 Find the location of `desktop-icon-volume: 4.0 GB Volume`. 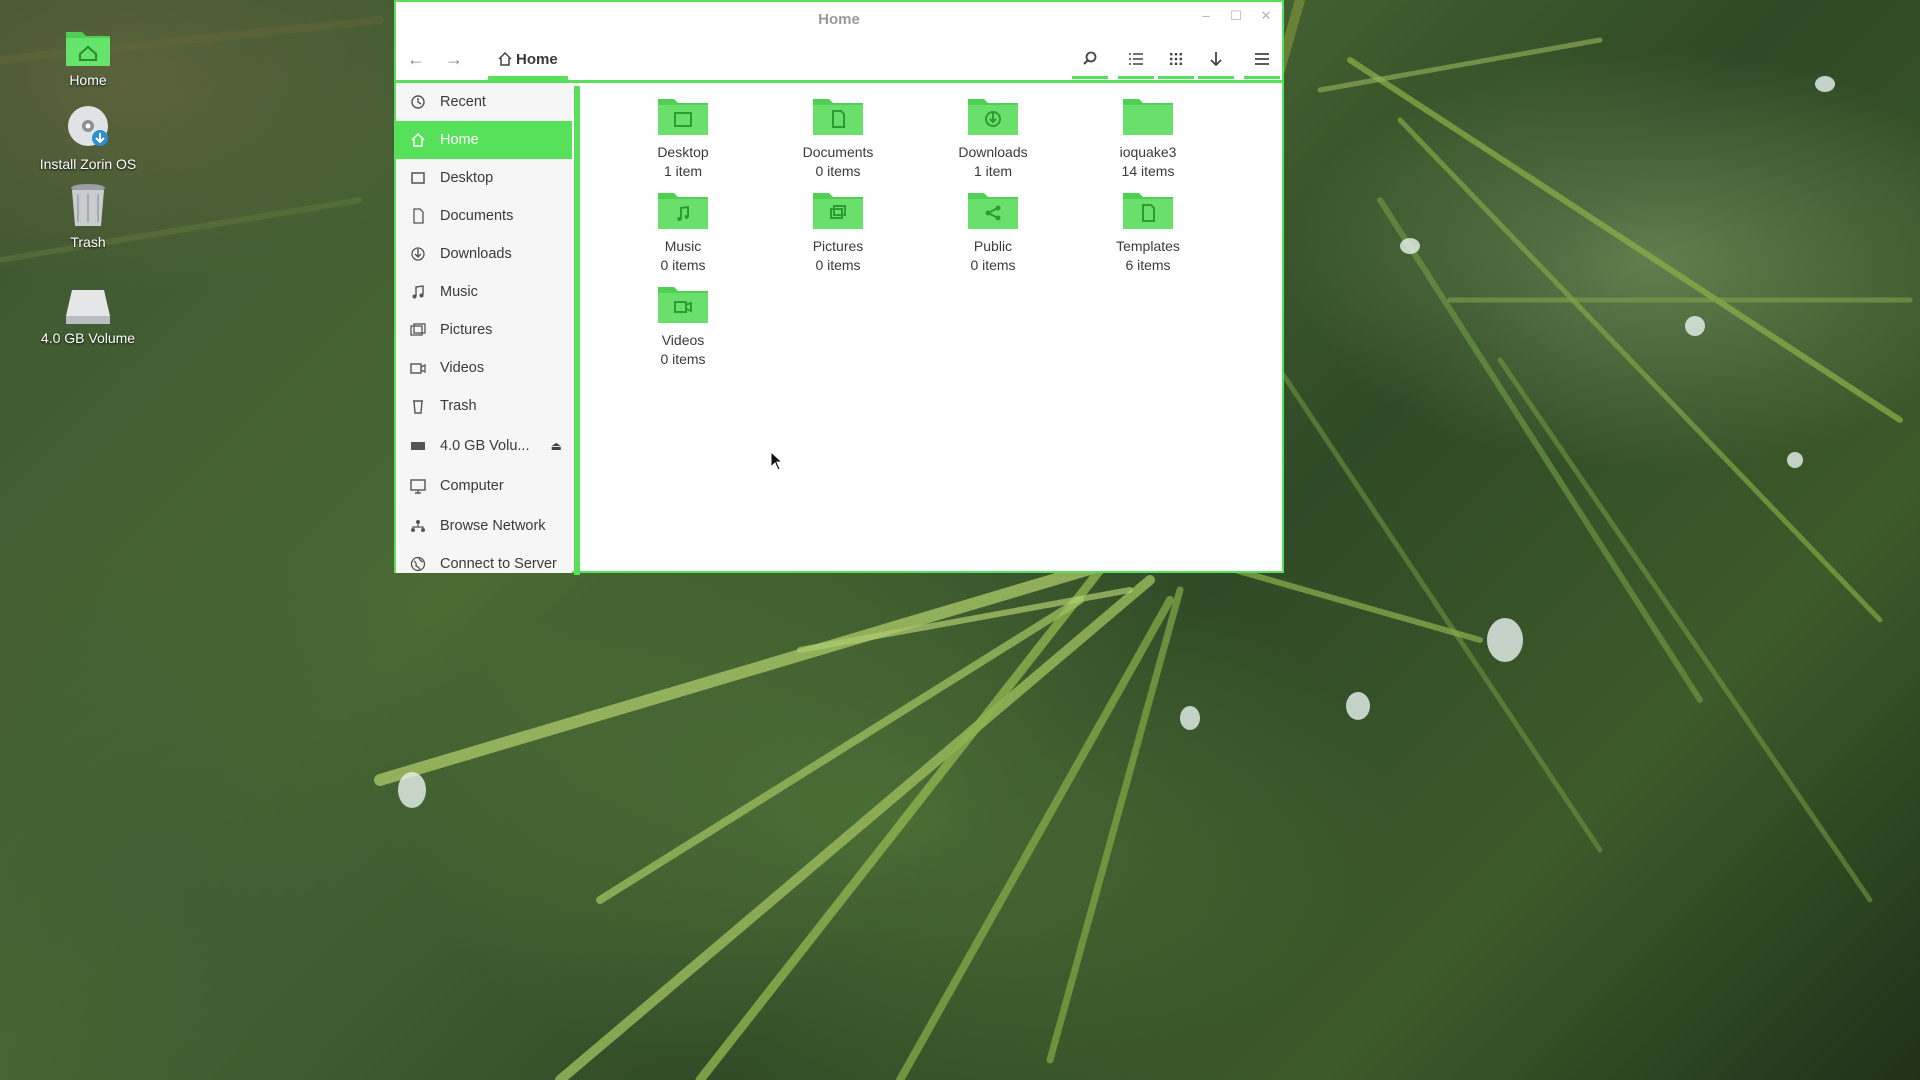

desktop-icon-volume: 4.0 GB Volume is located at coordinates (88, 317).